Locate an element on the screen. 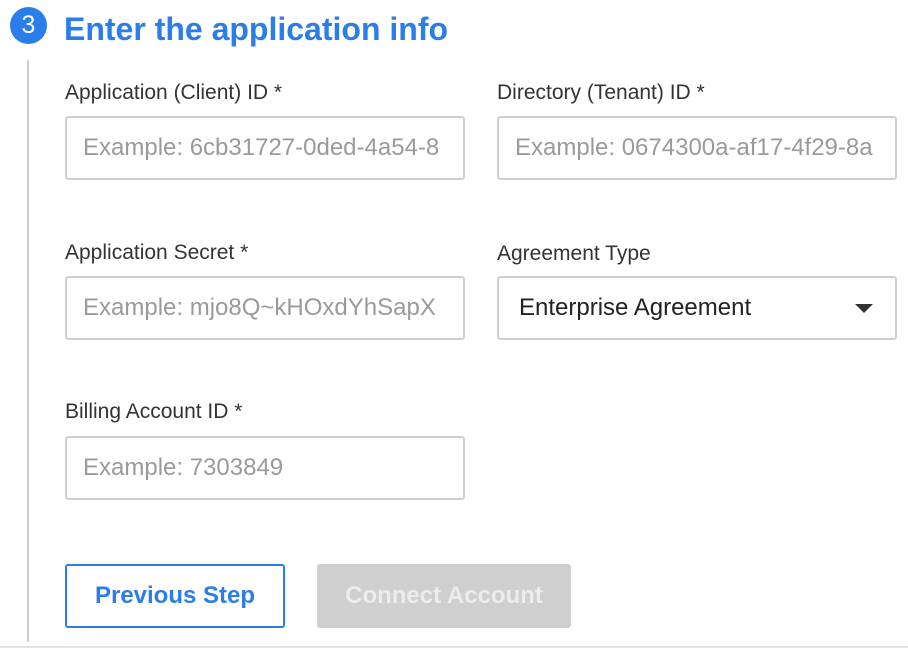  billing-account-id-input is located at coordinates (265, 468).